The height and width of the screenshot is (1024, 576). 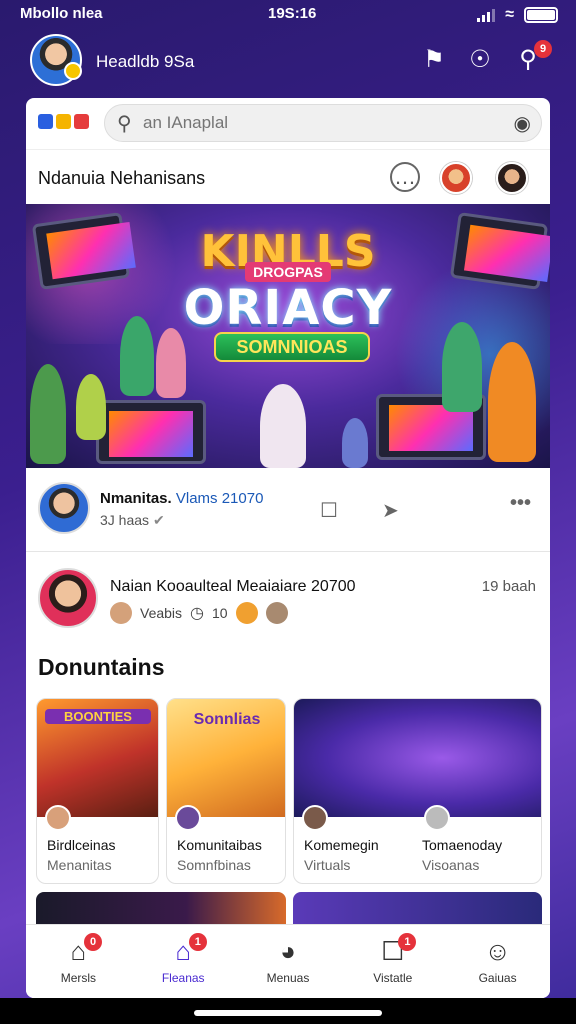 I want to click on camera-icon: ◉, so click(x=522, y=123).